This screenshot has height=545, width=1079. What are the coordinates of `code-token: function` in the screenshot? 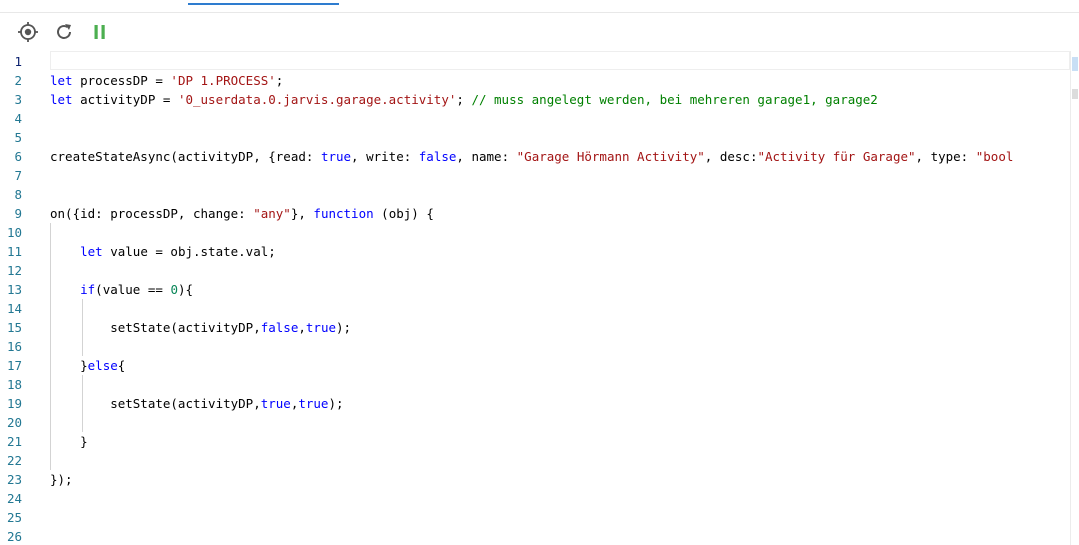 It's located at (343, 213).